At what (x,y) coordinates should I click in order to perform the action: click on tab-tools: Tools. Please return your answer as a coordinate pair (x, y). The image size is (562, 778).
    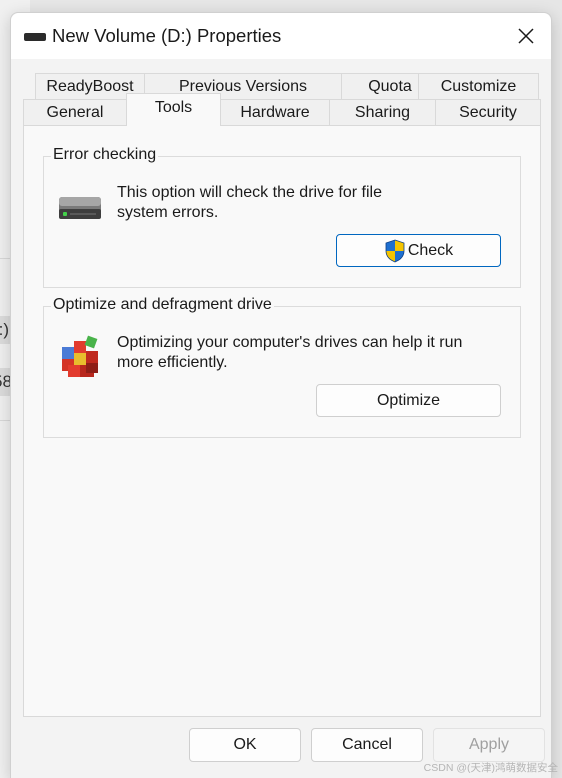
    Looking at the image, I should click on (173, 109).